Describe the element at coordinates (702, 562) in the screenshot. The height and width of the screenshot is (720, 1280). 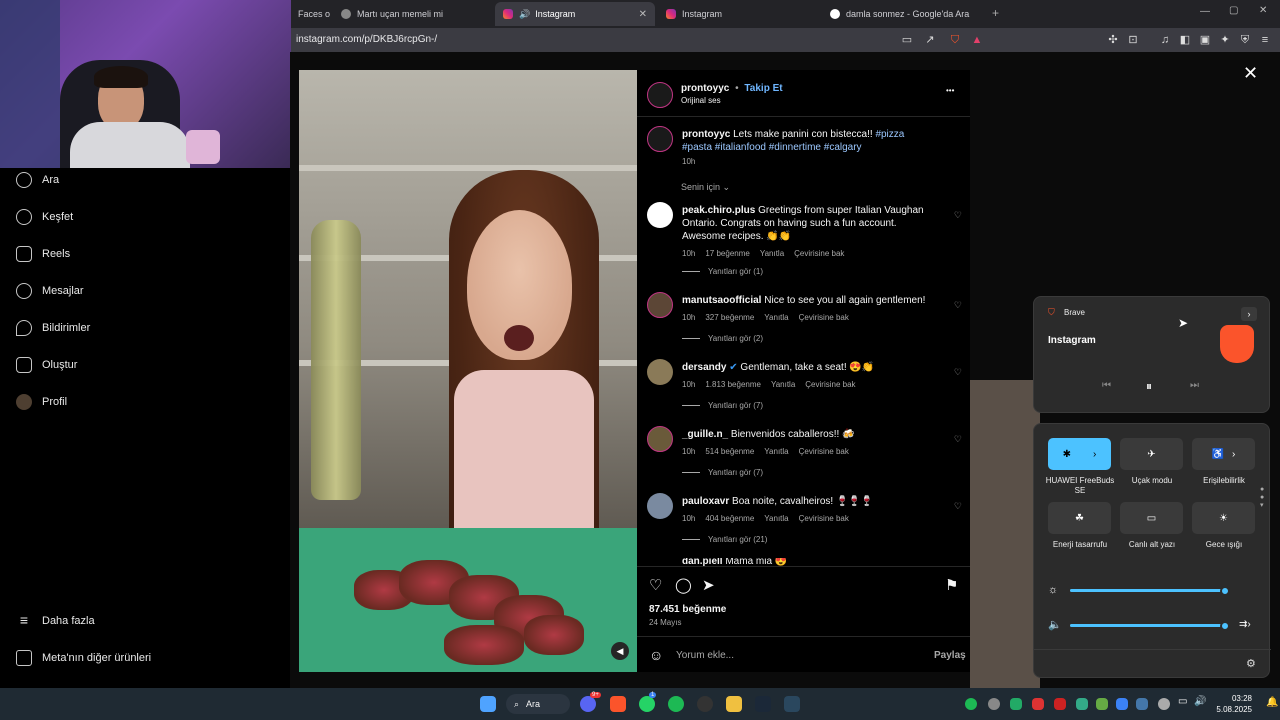
I see `comment-username: dan.piell` at that location.